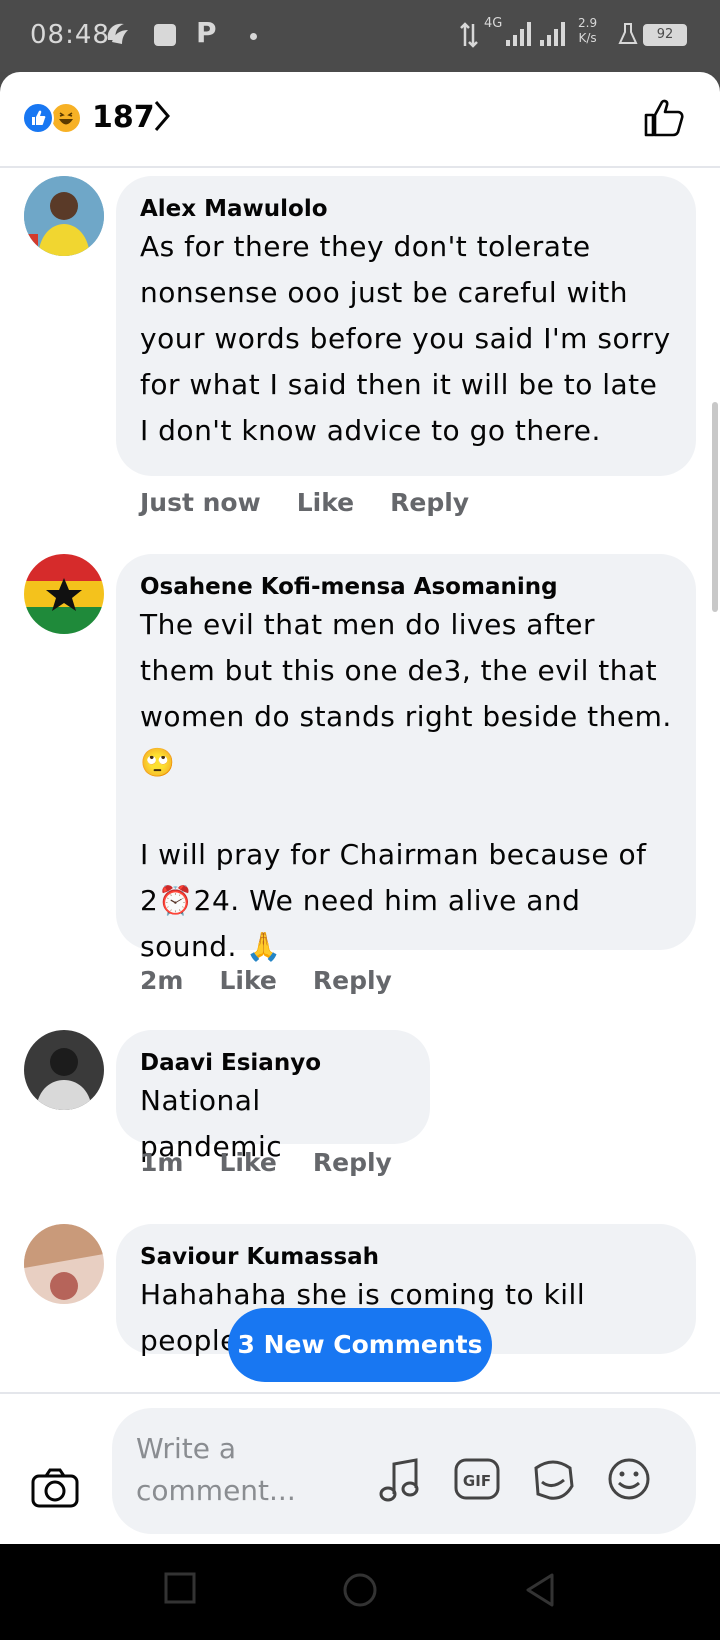  I want to click on app-notification-icon, so click(165, 35).